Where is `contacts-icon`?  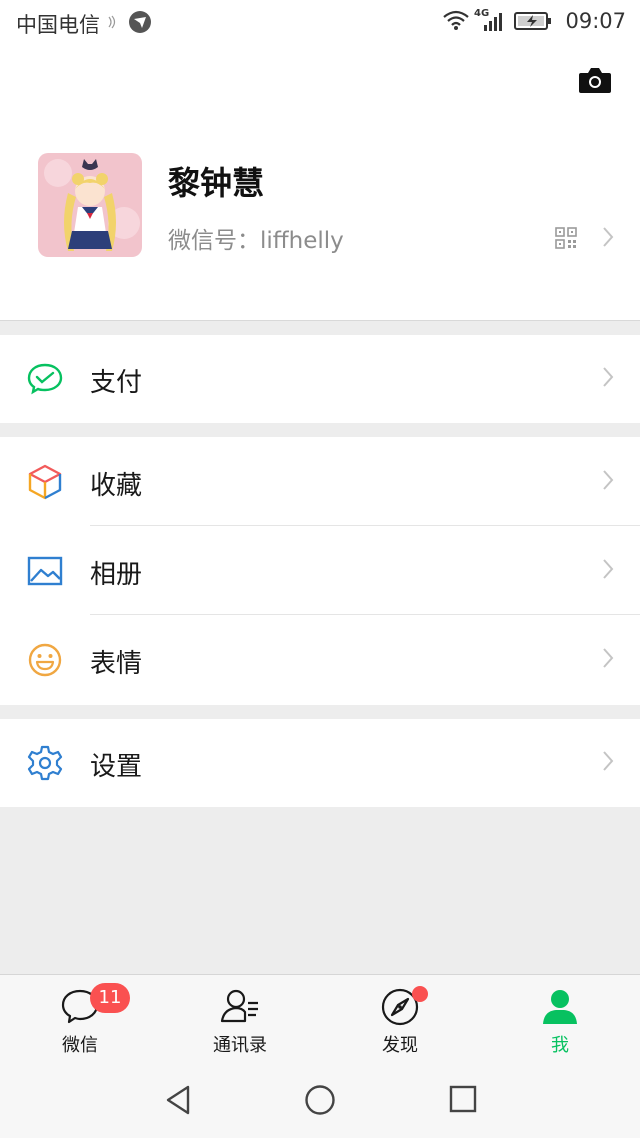 contacts-icon is located at coordinates (240, 1007).